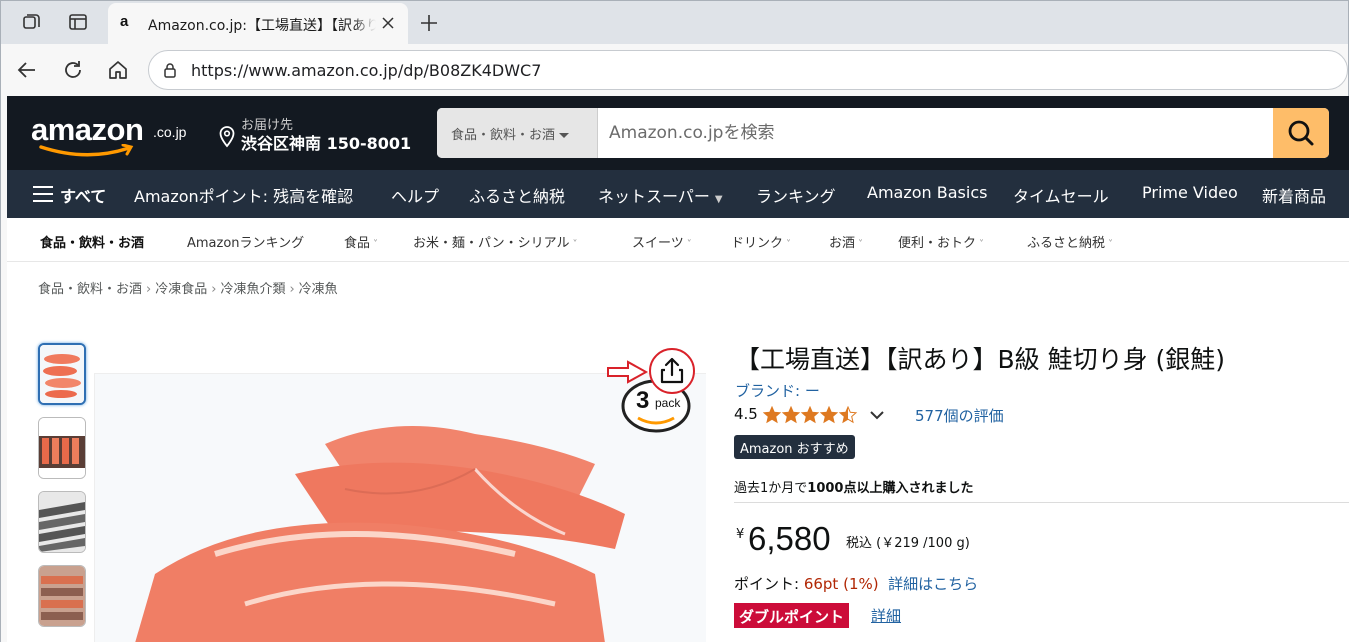 The height and width of the screenshot is (642, 1349). I want to click on price-tax-info: 税込 (￥219 /100 g), so click(908, 543).